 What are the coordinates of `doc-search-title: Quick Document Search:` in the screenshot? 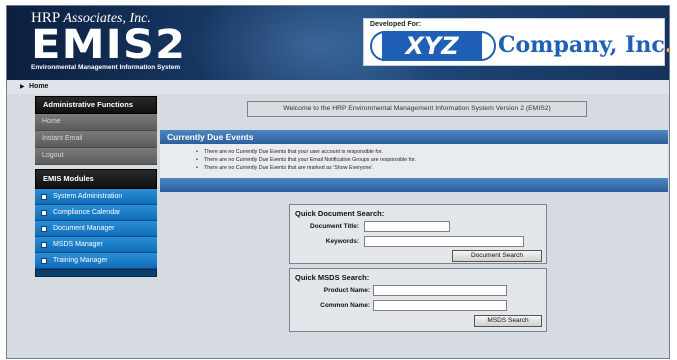 It's located at (340, 213).